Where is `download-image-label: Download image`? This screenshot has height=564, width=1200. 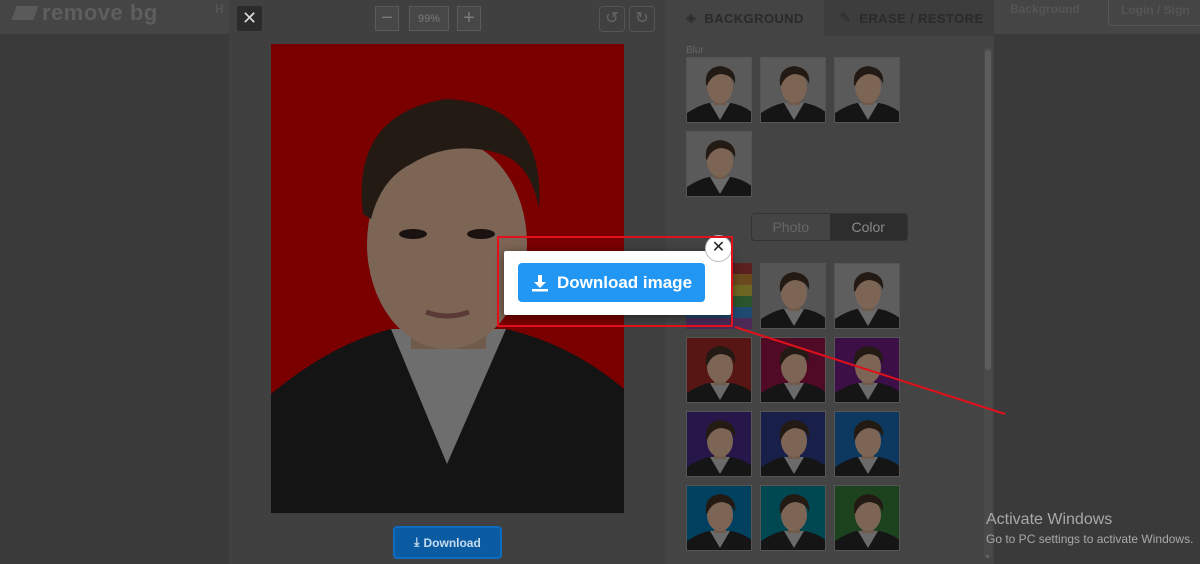
download-image-label: Download image is located at coordinates (624, 282).